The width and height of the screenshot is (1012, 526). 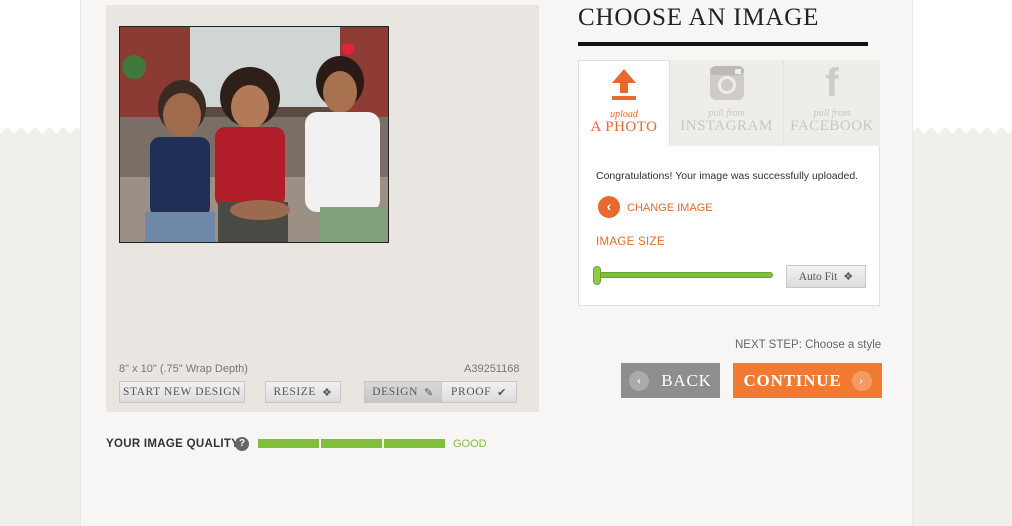 What do you see at coordinates (670, 208) in the screenshot?
I see `change-image-link: CHANGE IMAGE` at bounding box center [670, 208].